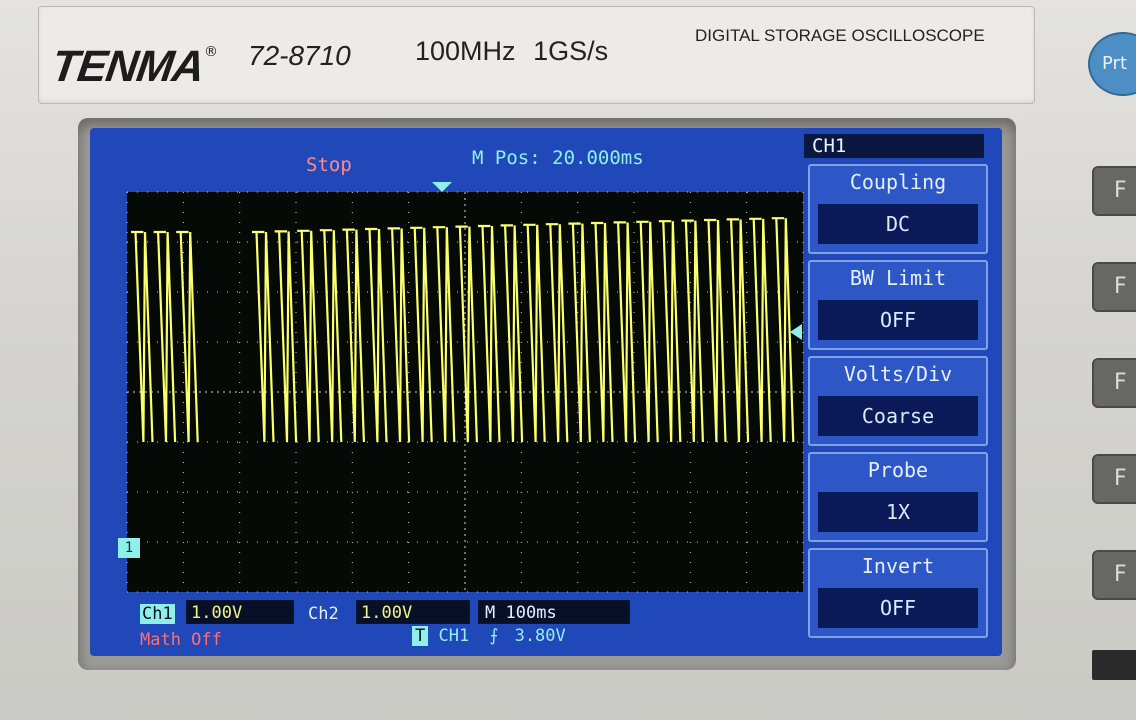 The image size is (1136, 720). I want to click on side-button-3: F, so click(1114, 383).